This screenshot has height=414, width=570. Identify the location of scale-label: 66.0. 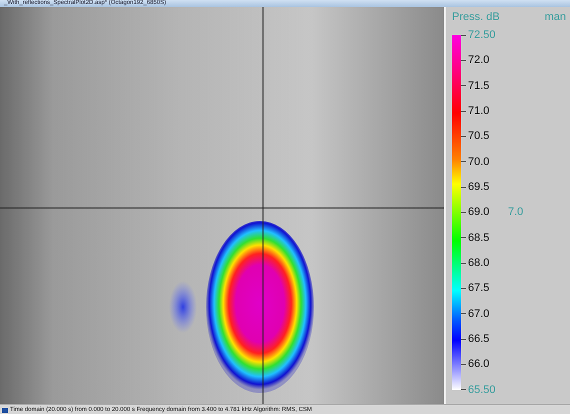
(479, 364).